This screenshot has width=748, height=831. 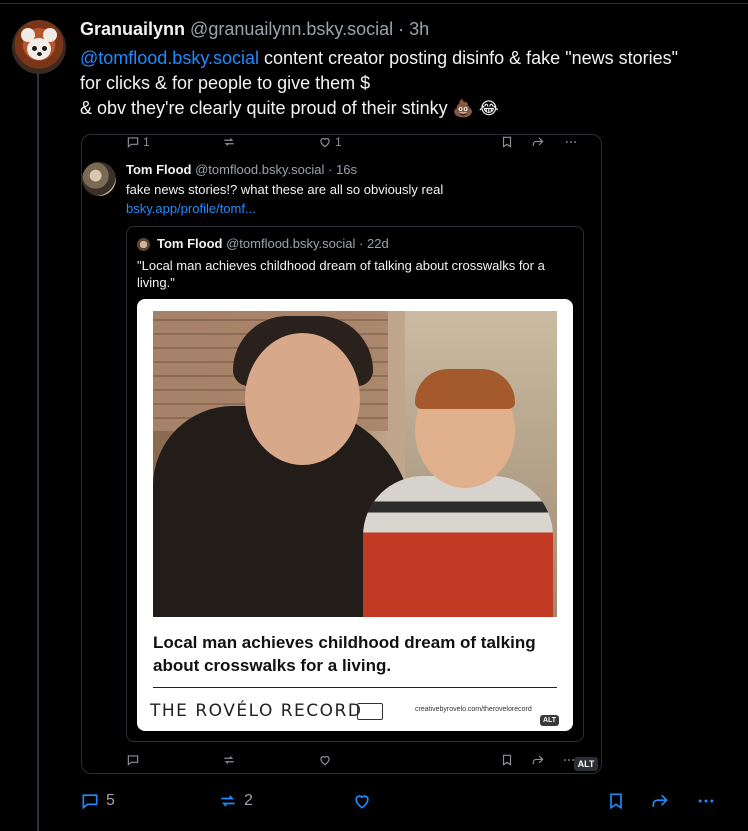 What do you see at coordinates (378, 243) in the screenshot?
I see `inner-post-time: 22d` at bounding box center [378, 243].